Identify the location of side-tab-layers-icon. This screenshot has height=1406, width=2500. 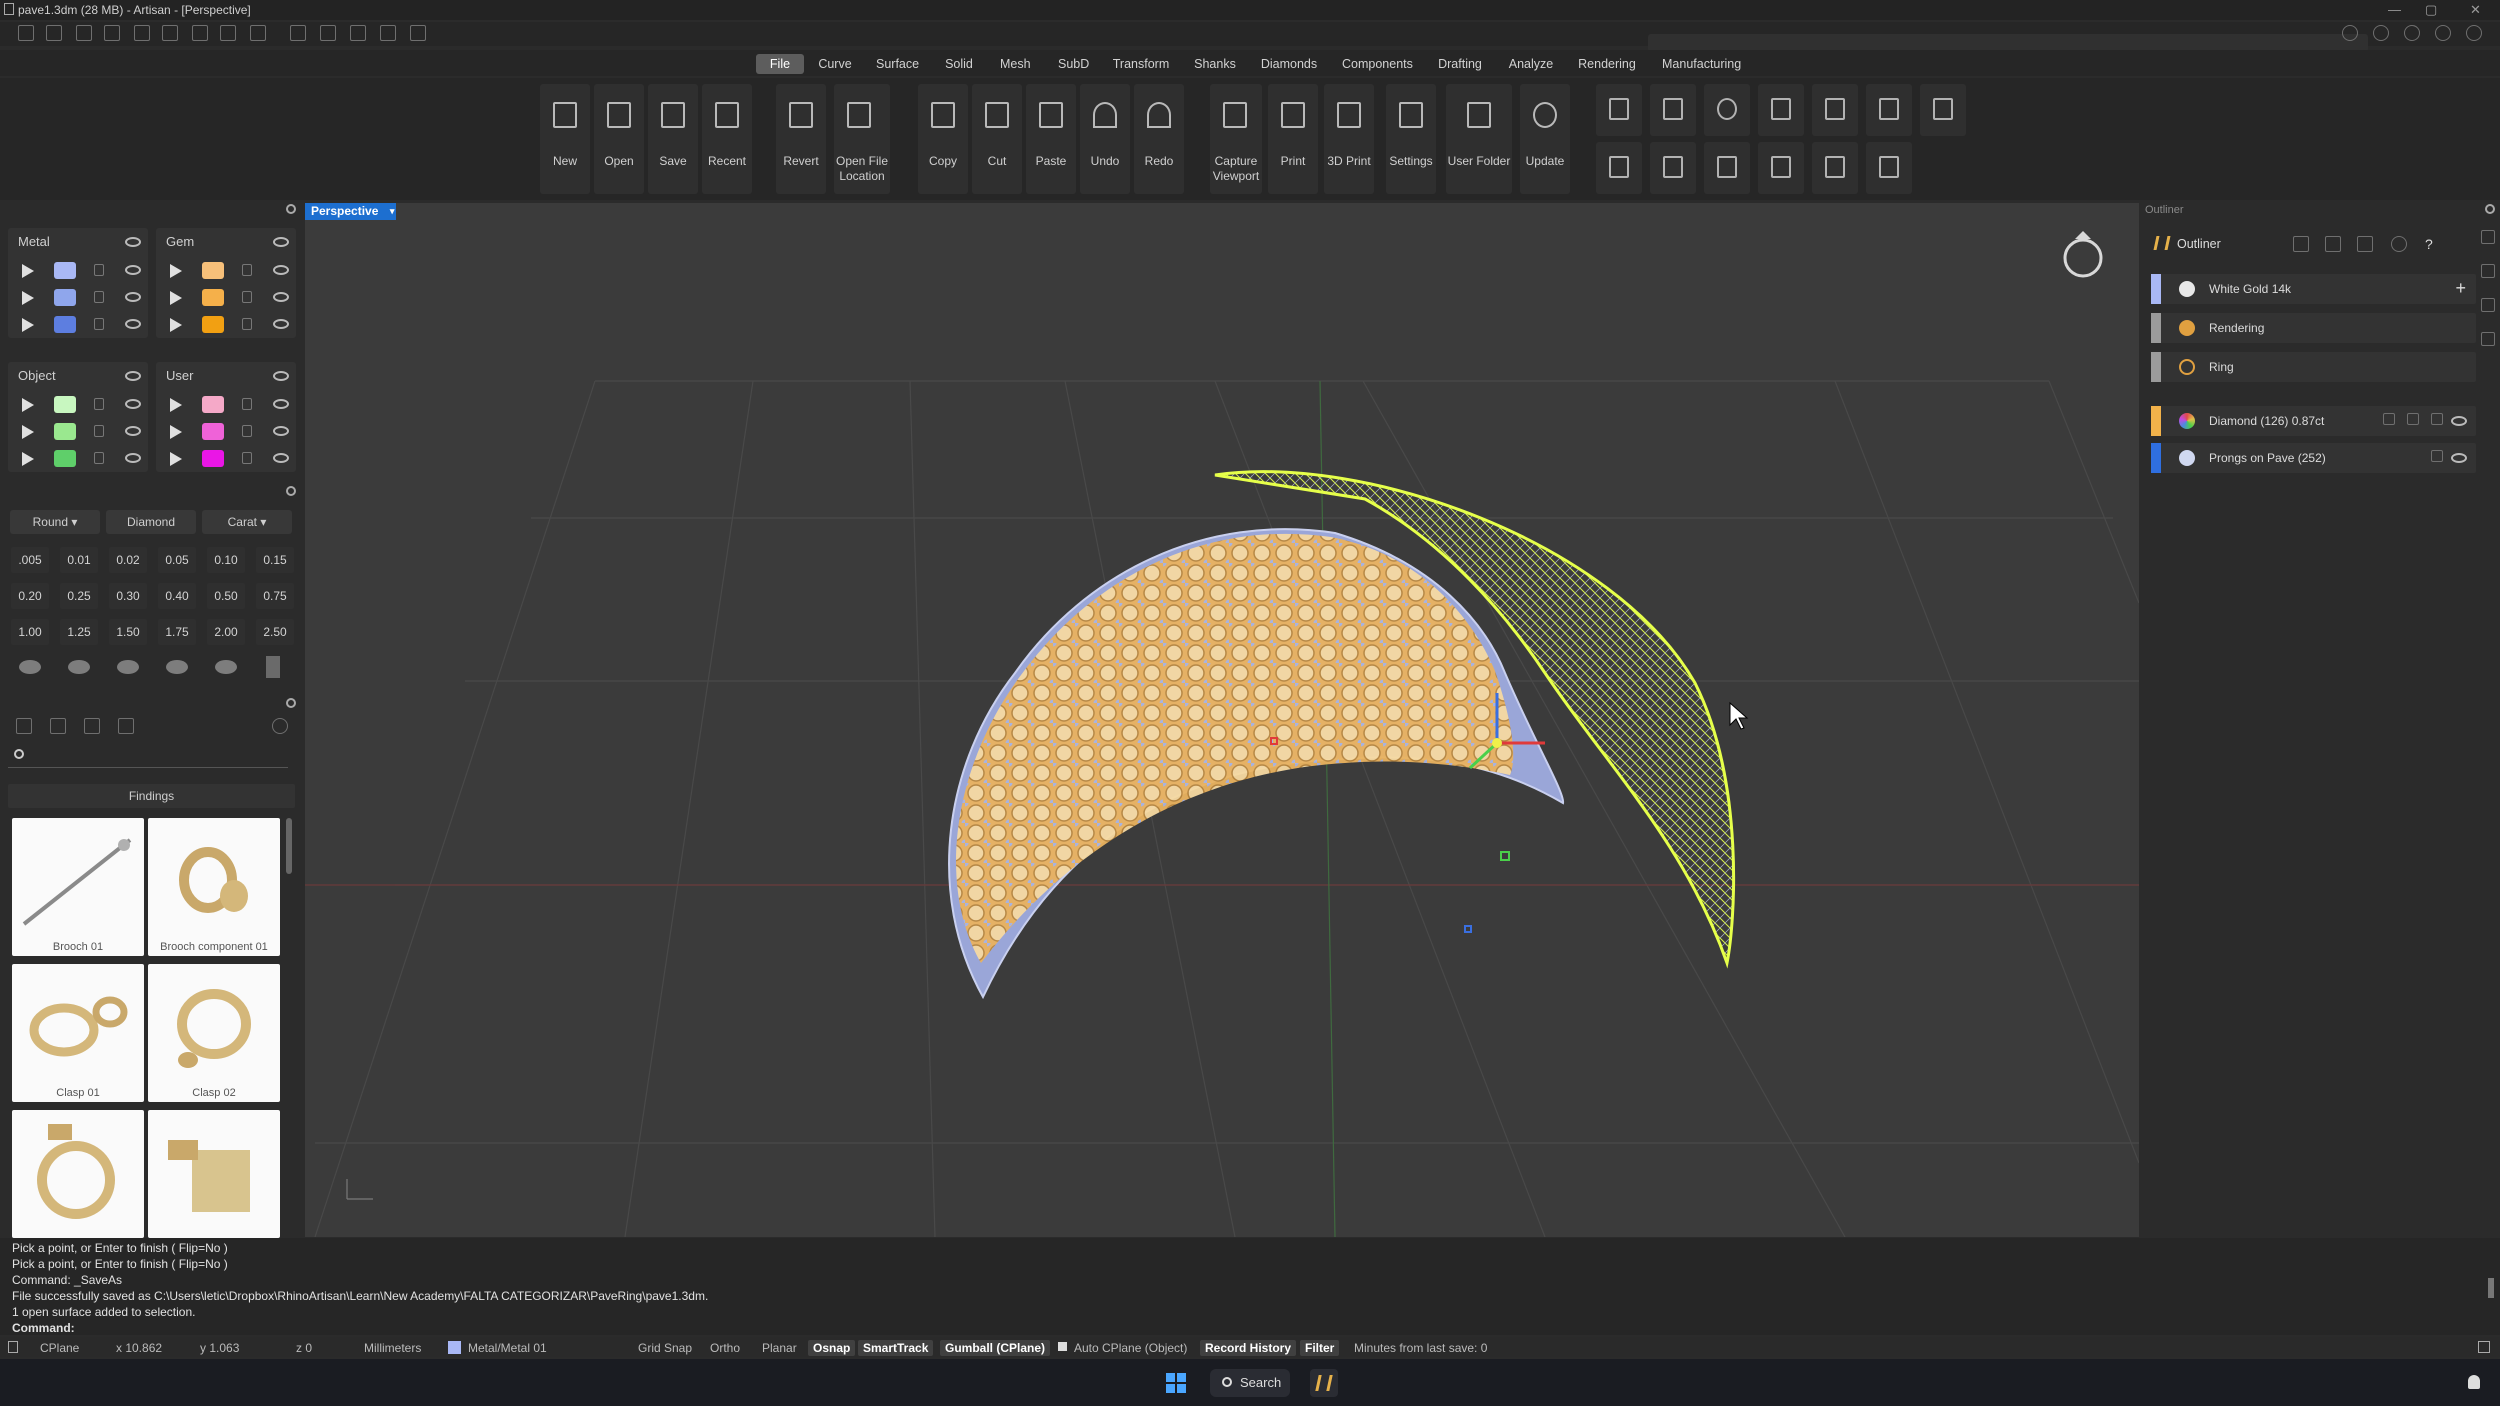
(2488, 237).